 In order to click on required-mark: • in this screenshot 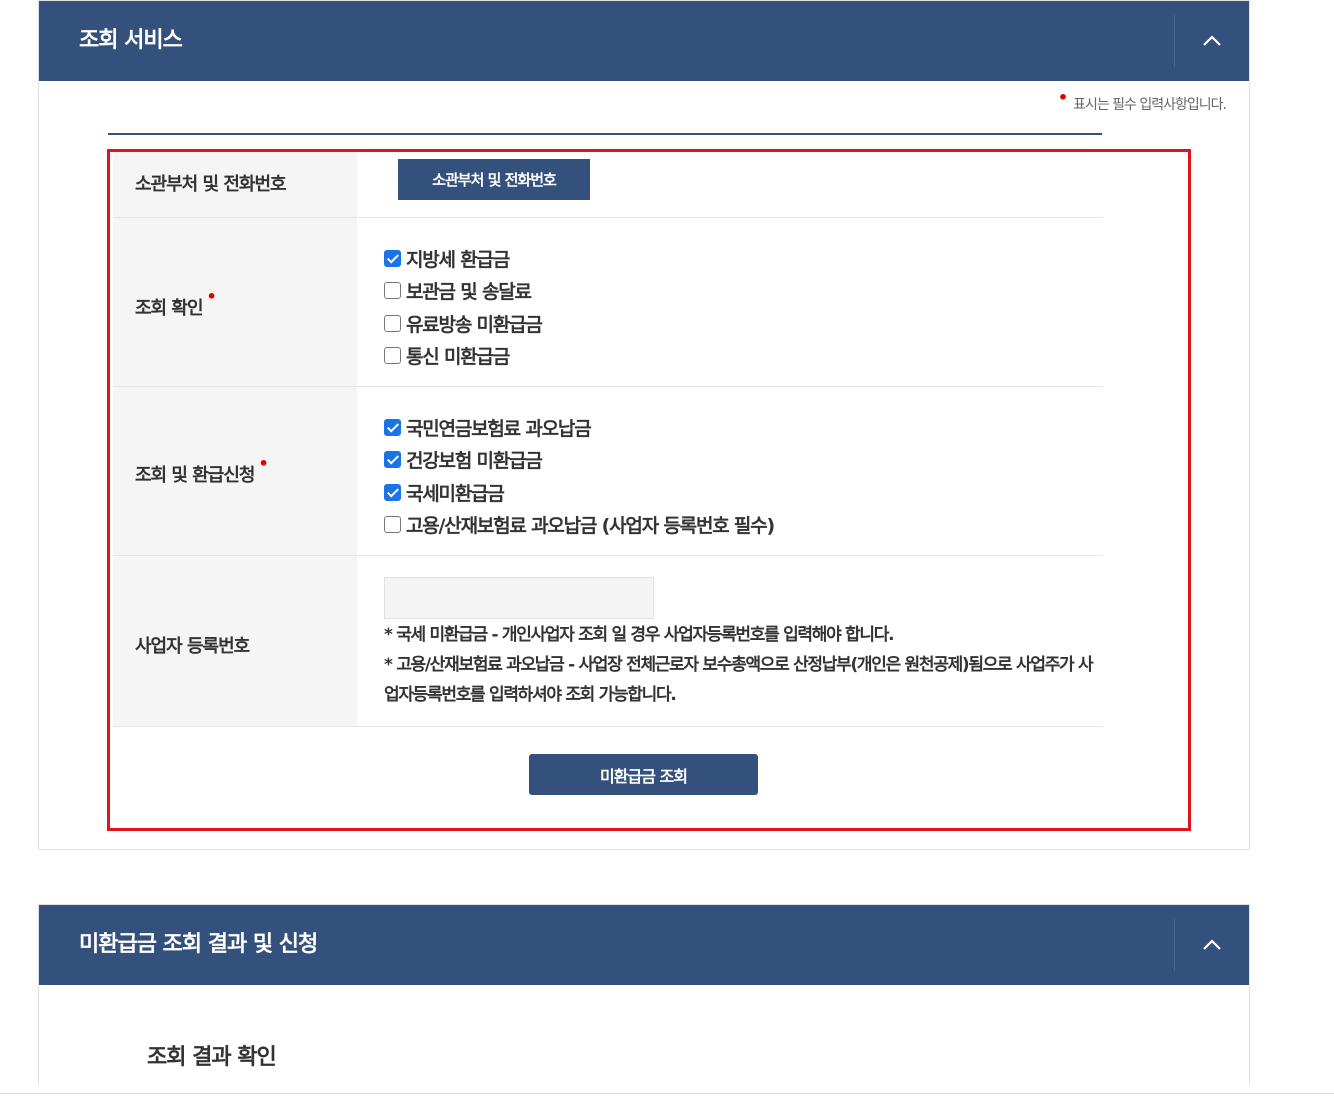, I will do `click(1062, 97)`.